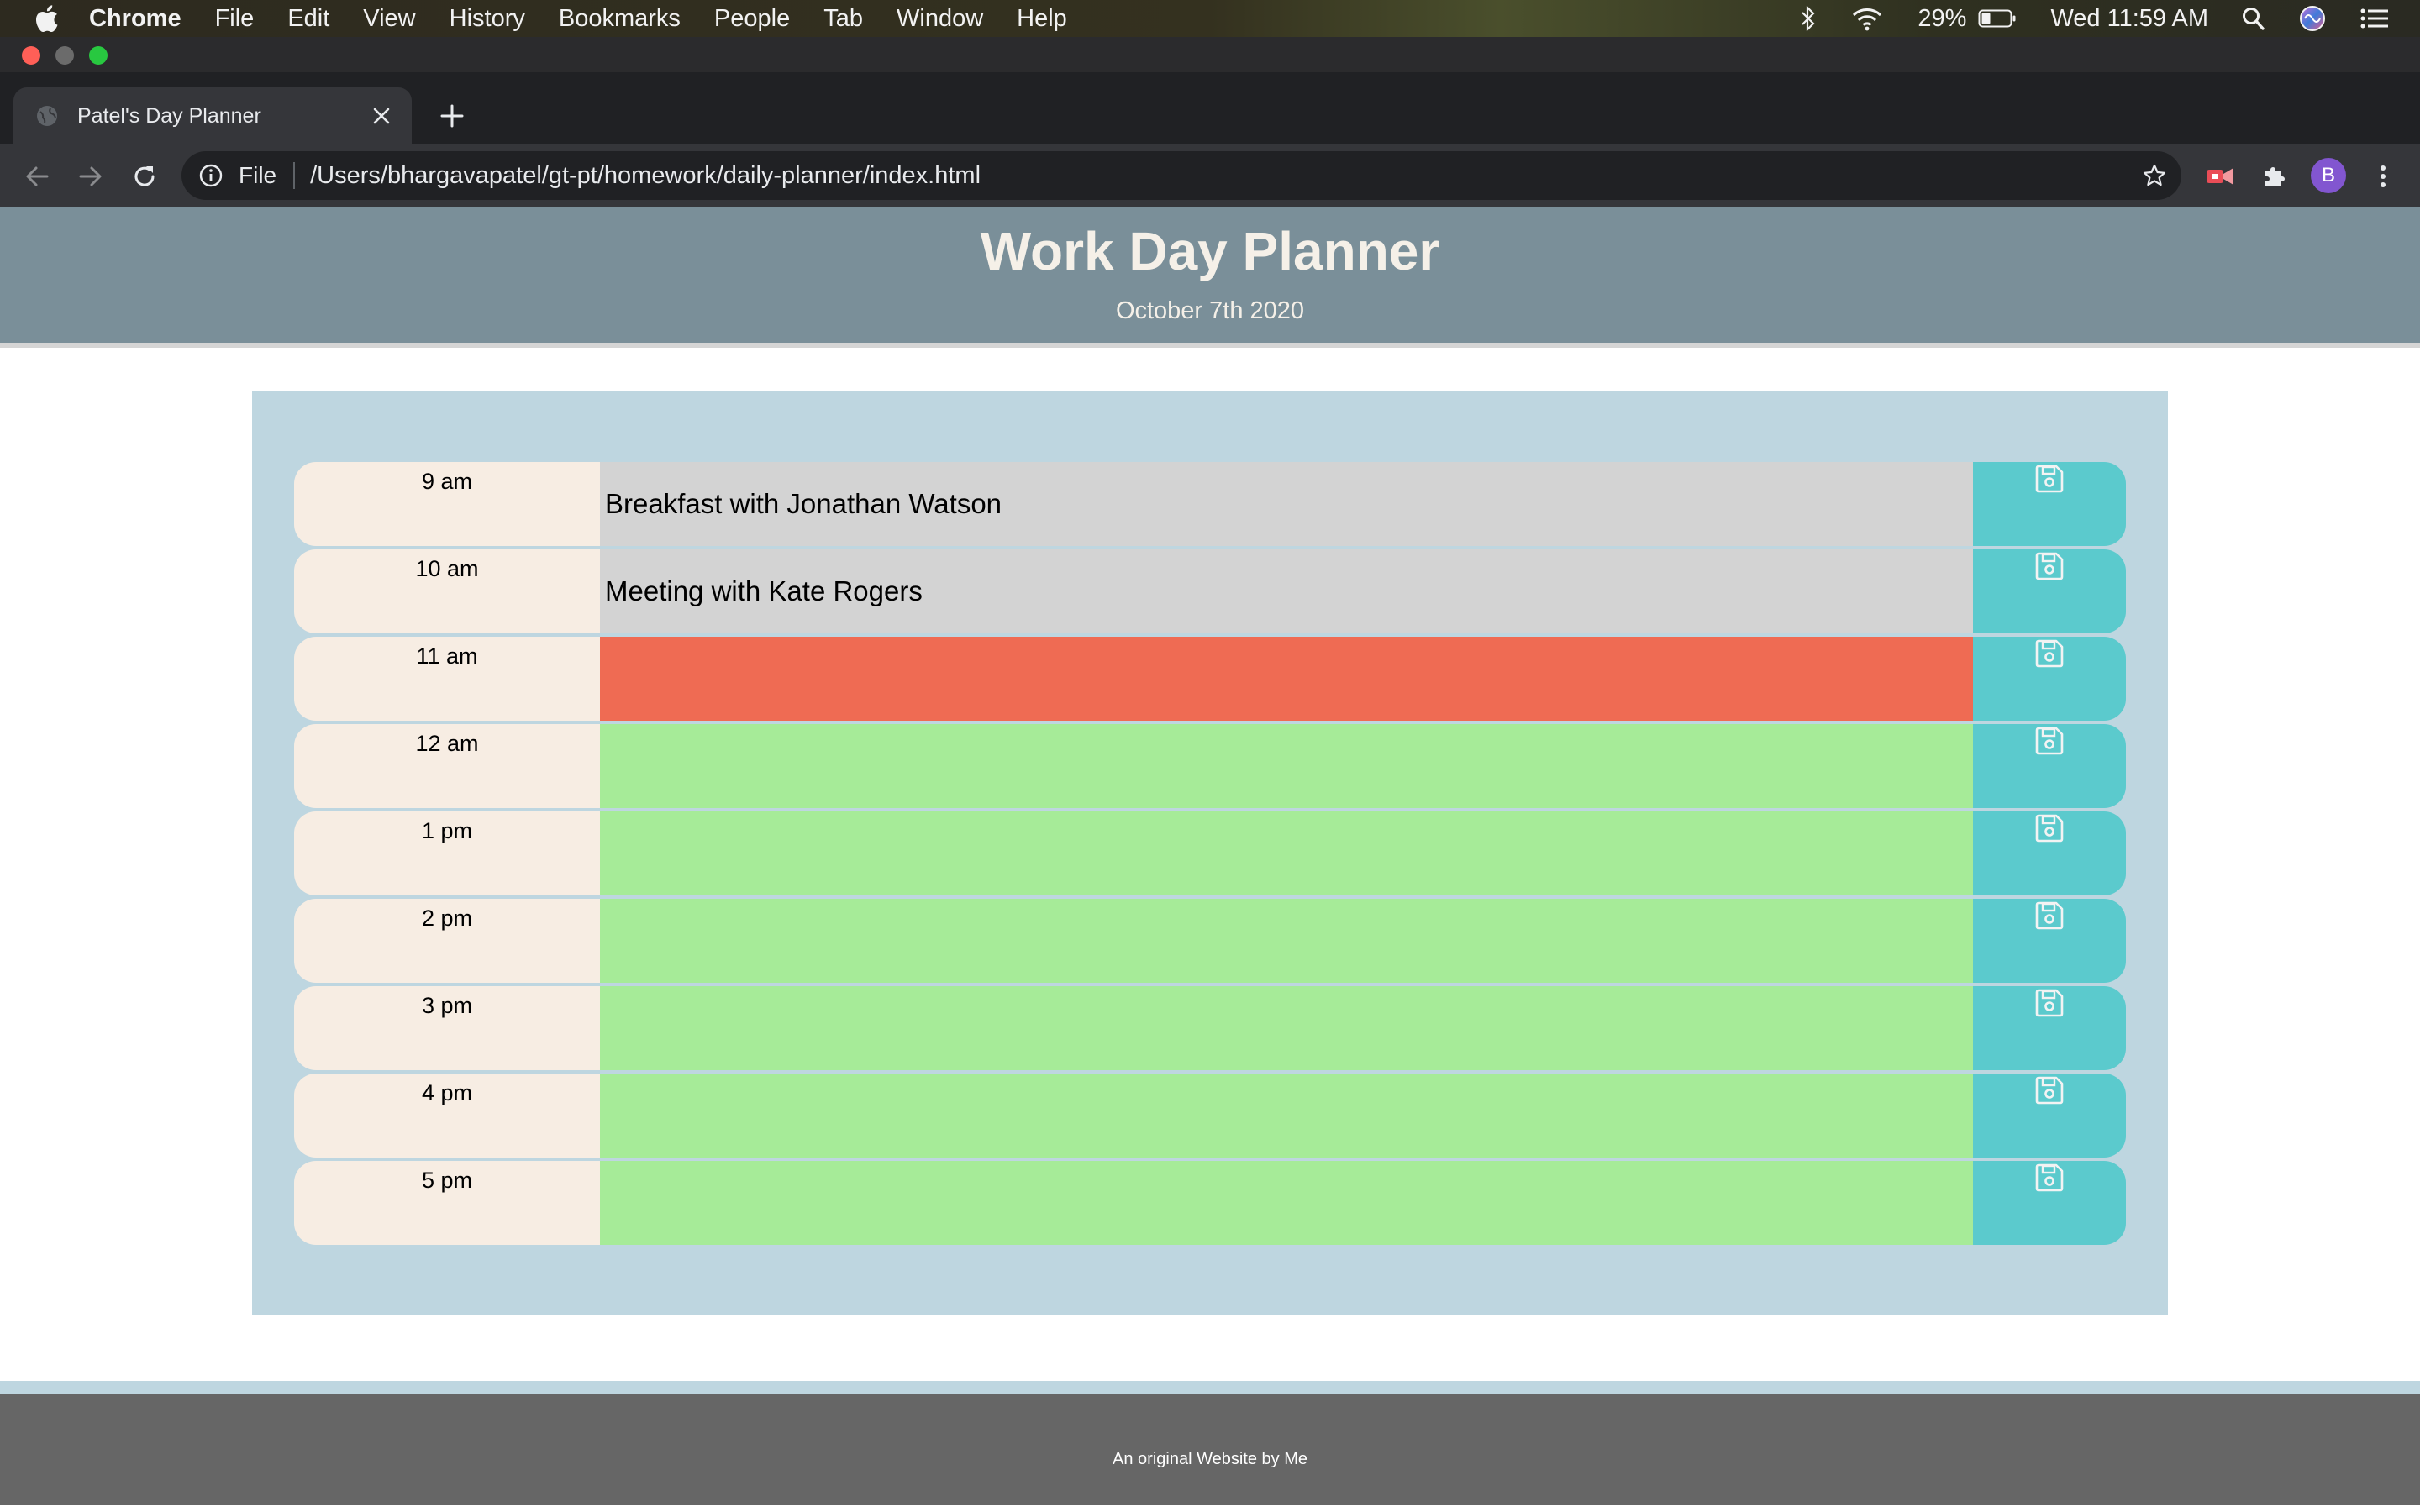 This screenshot has width=2420, height=1512. What do you see at coordinates (447, 766) in the screenshot?
I see `hour-label: 12 am` at bounding box center [447, 766].